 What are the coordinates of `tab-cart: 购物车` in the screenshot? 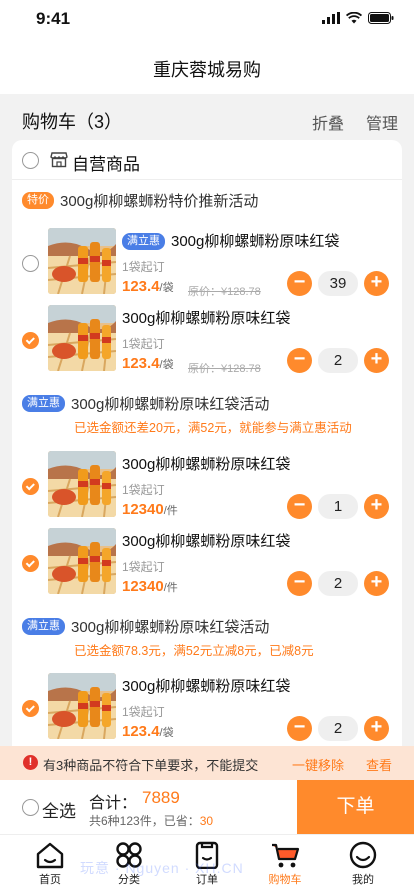 It's located at (285, 864).